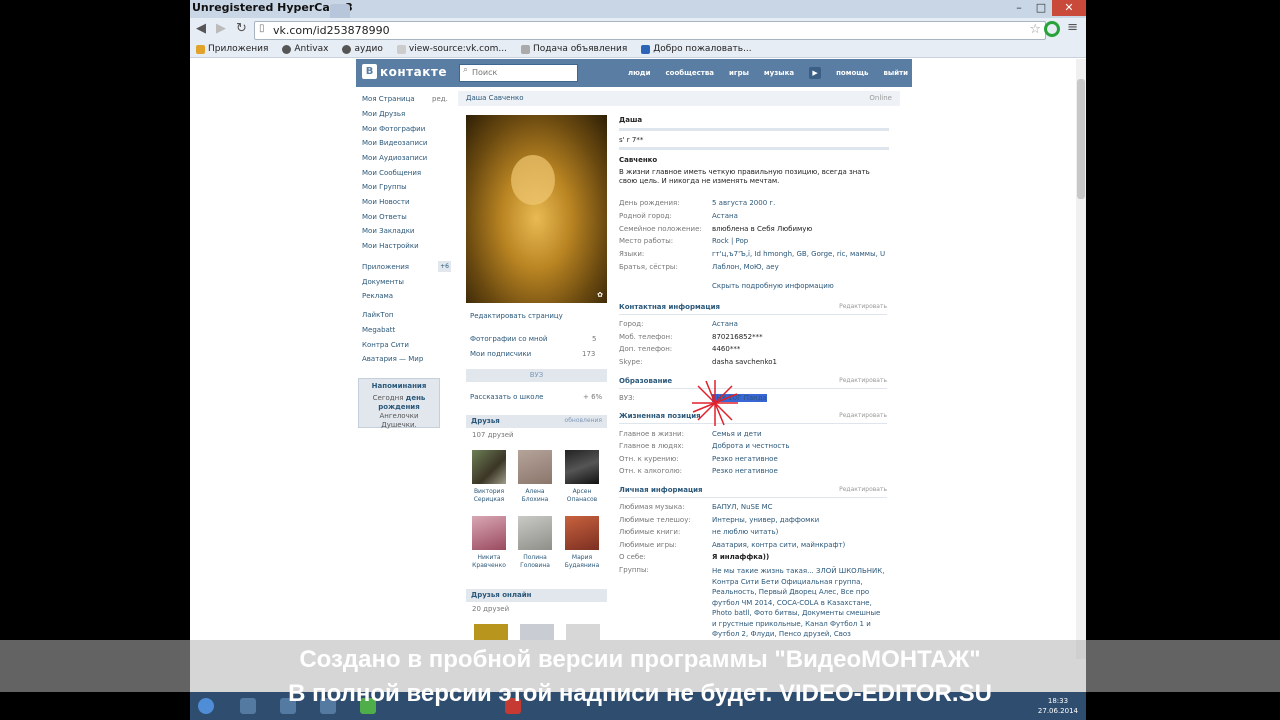  What do you see at coordinates (573, 49) in the screenshot?
I see `bookmark-item: Подача объявления` at bounding box center [573, 49].